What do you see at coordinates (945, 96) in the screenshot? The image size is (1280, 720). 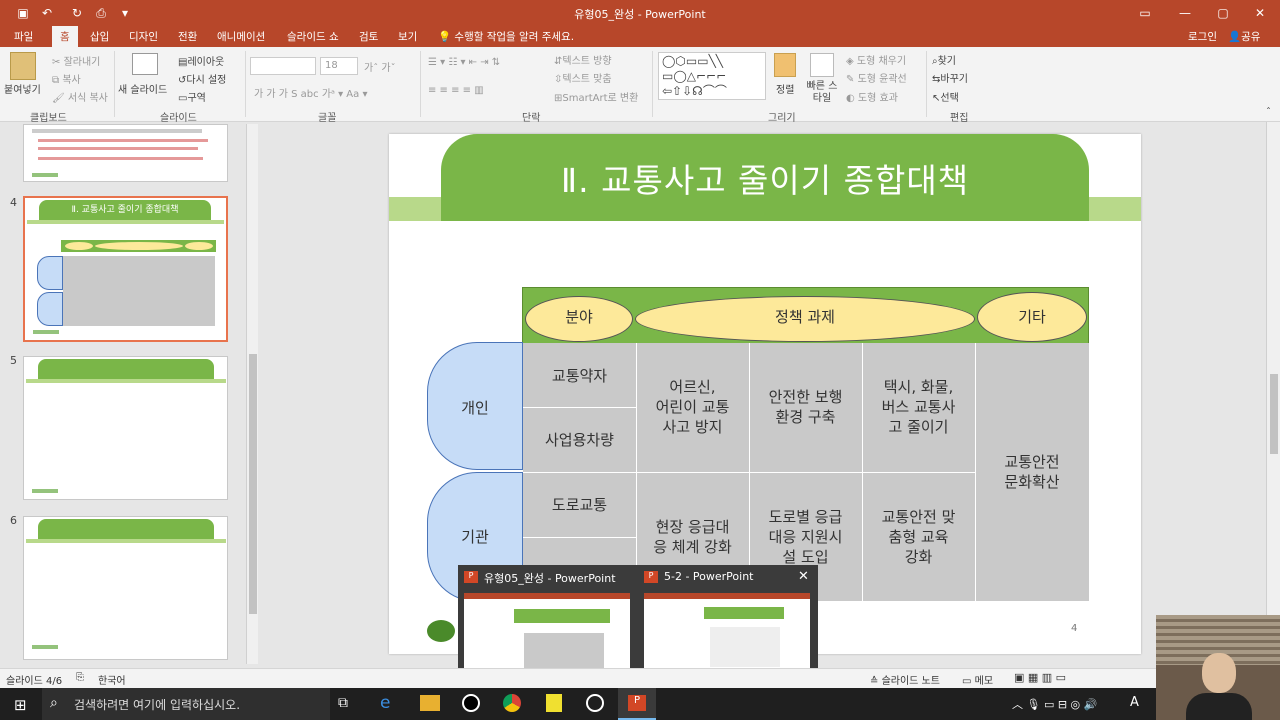 I see `select-button: ↖선택` at bounding box center [945, 96].